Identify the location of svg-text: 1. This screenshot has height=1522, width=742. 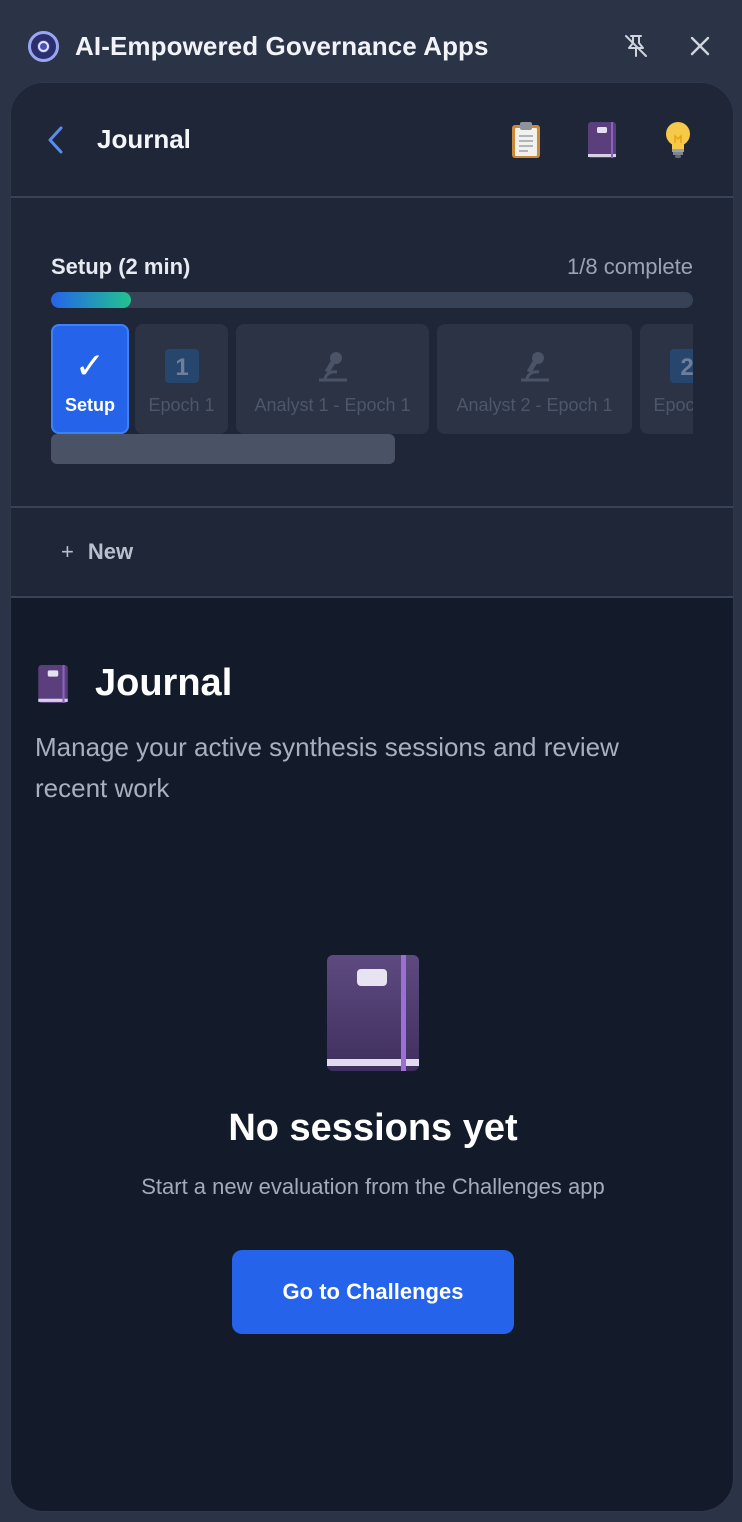
(181, 367).